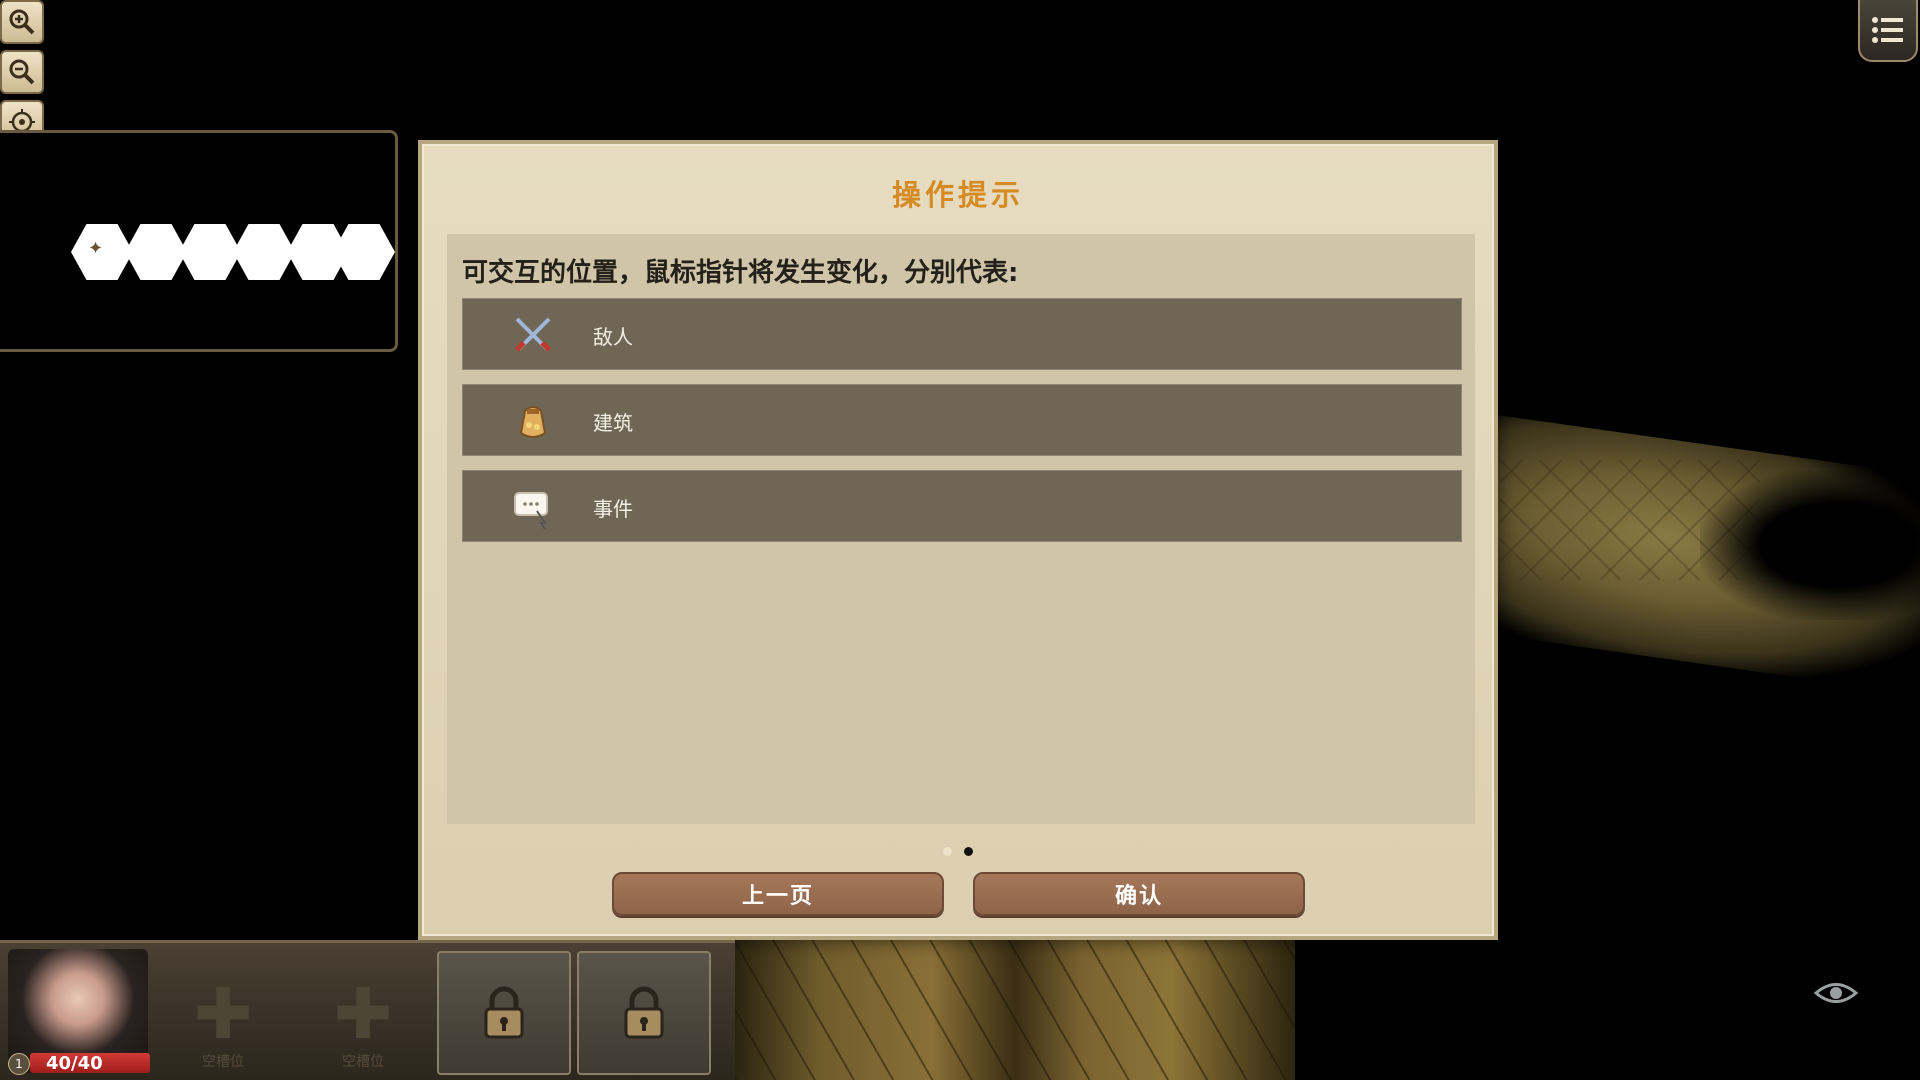 Image resolution: width=1920 pixels, height=1080 pixels. I want to click on menu-list-icon, so click(1887, 30).